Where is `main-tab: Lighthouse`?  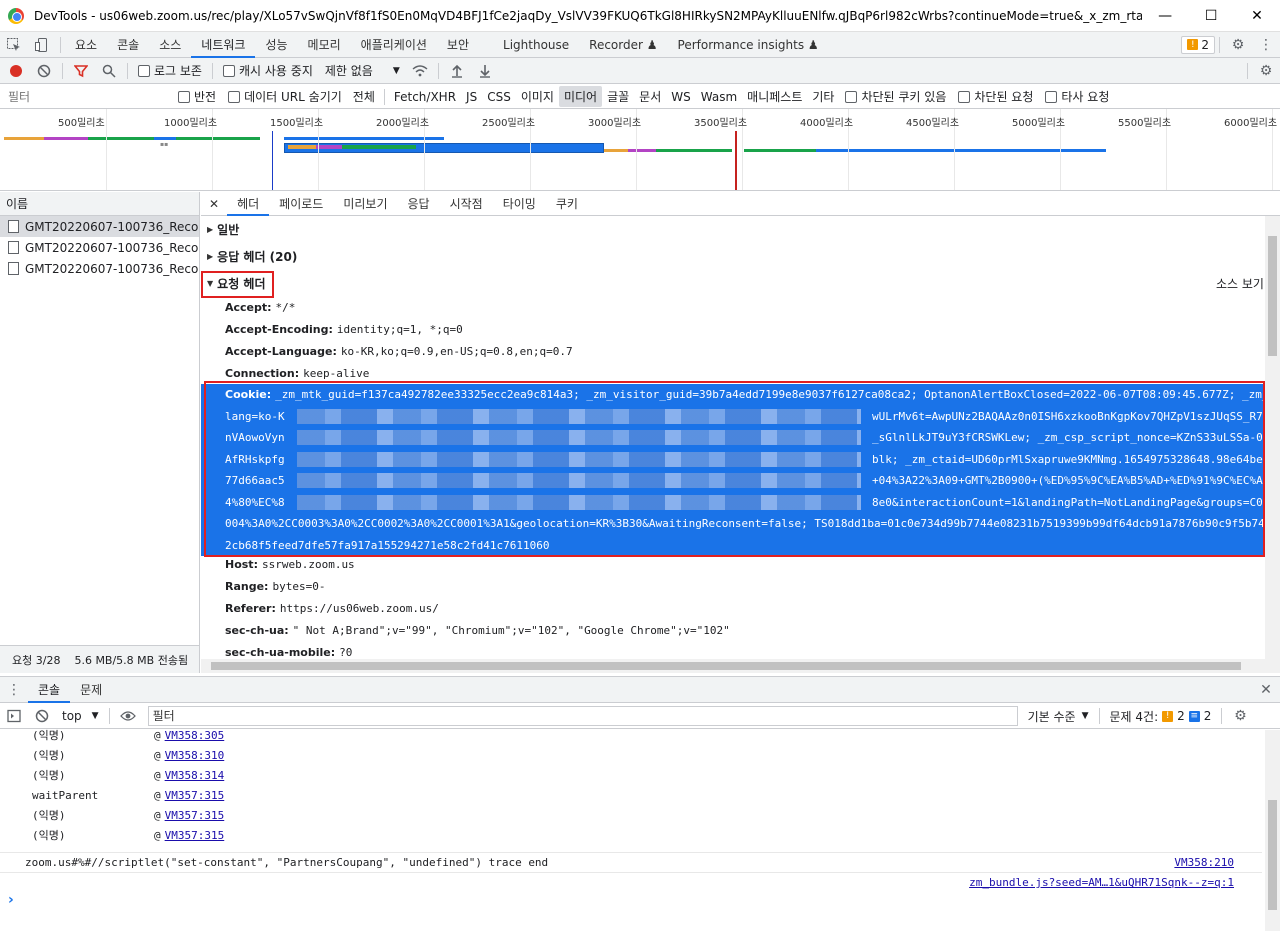 main-tab: Lighthouse is located at coordinates (536, 45).